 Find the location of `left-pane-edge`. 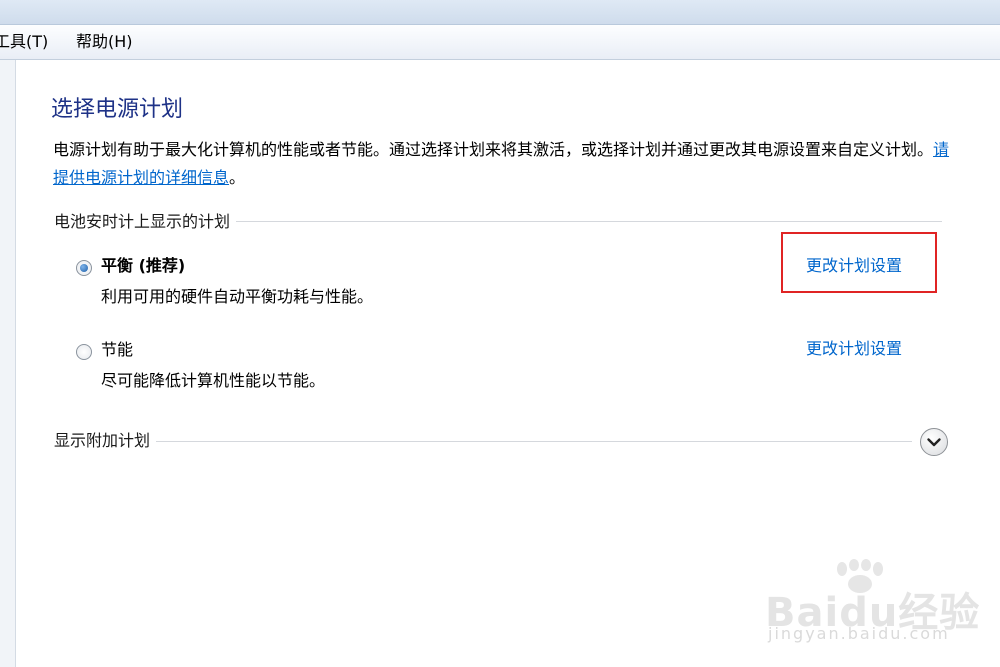

left-pane-edge is located at coordinates (8, 363).